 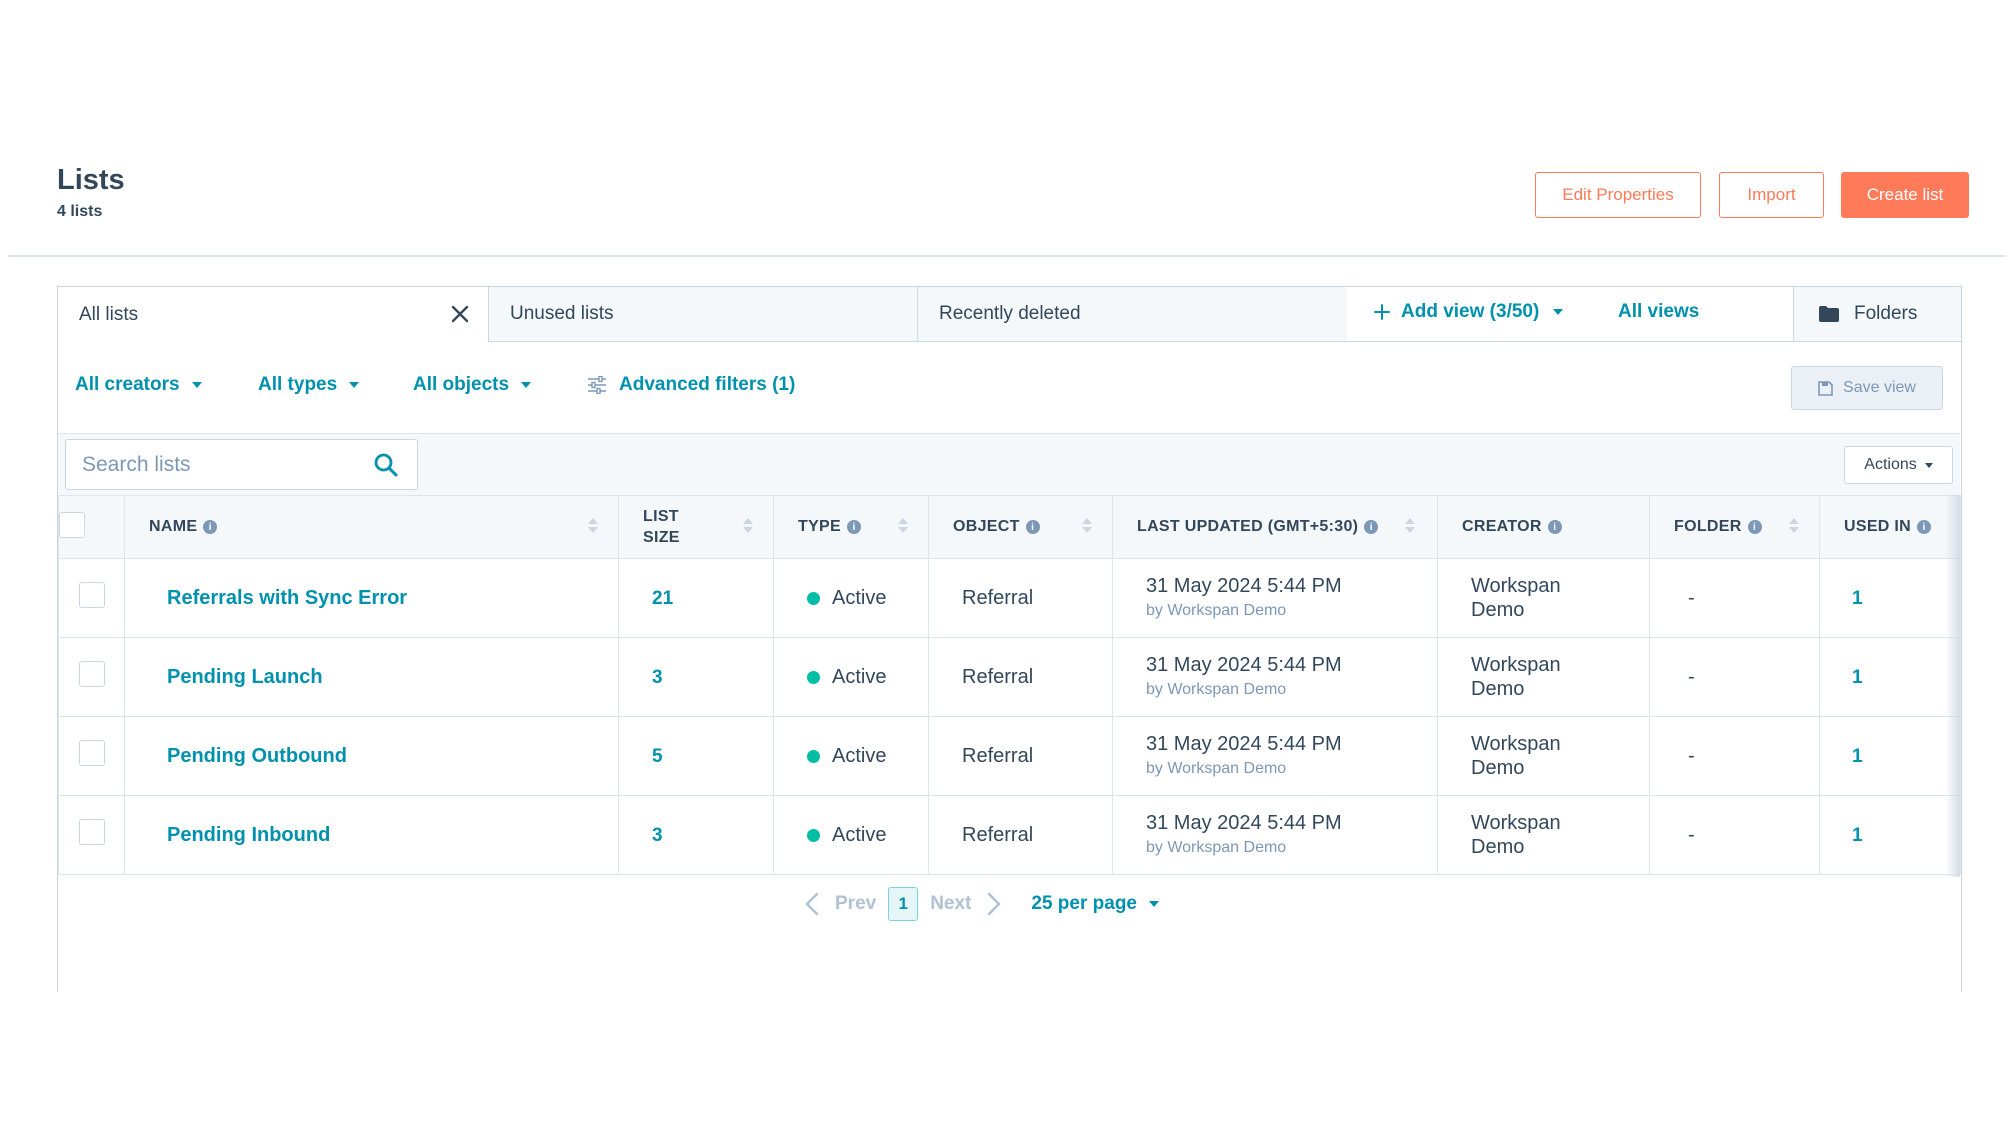 I want to click on col-label: FOLDER, so click(x=1708, y=526).